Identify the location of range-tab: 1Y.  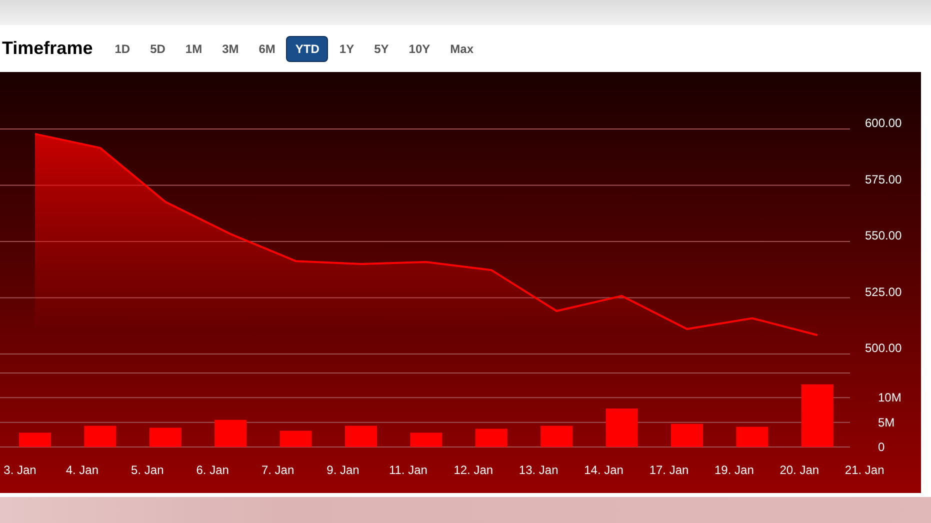
(346, 48).